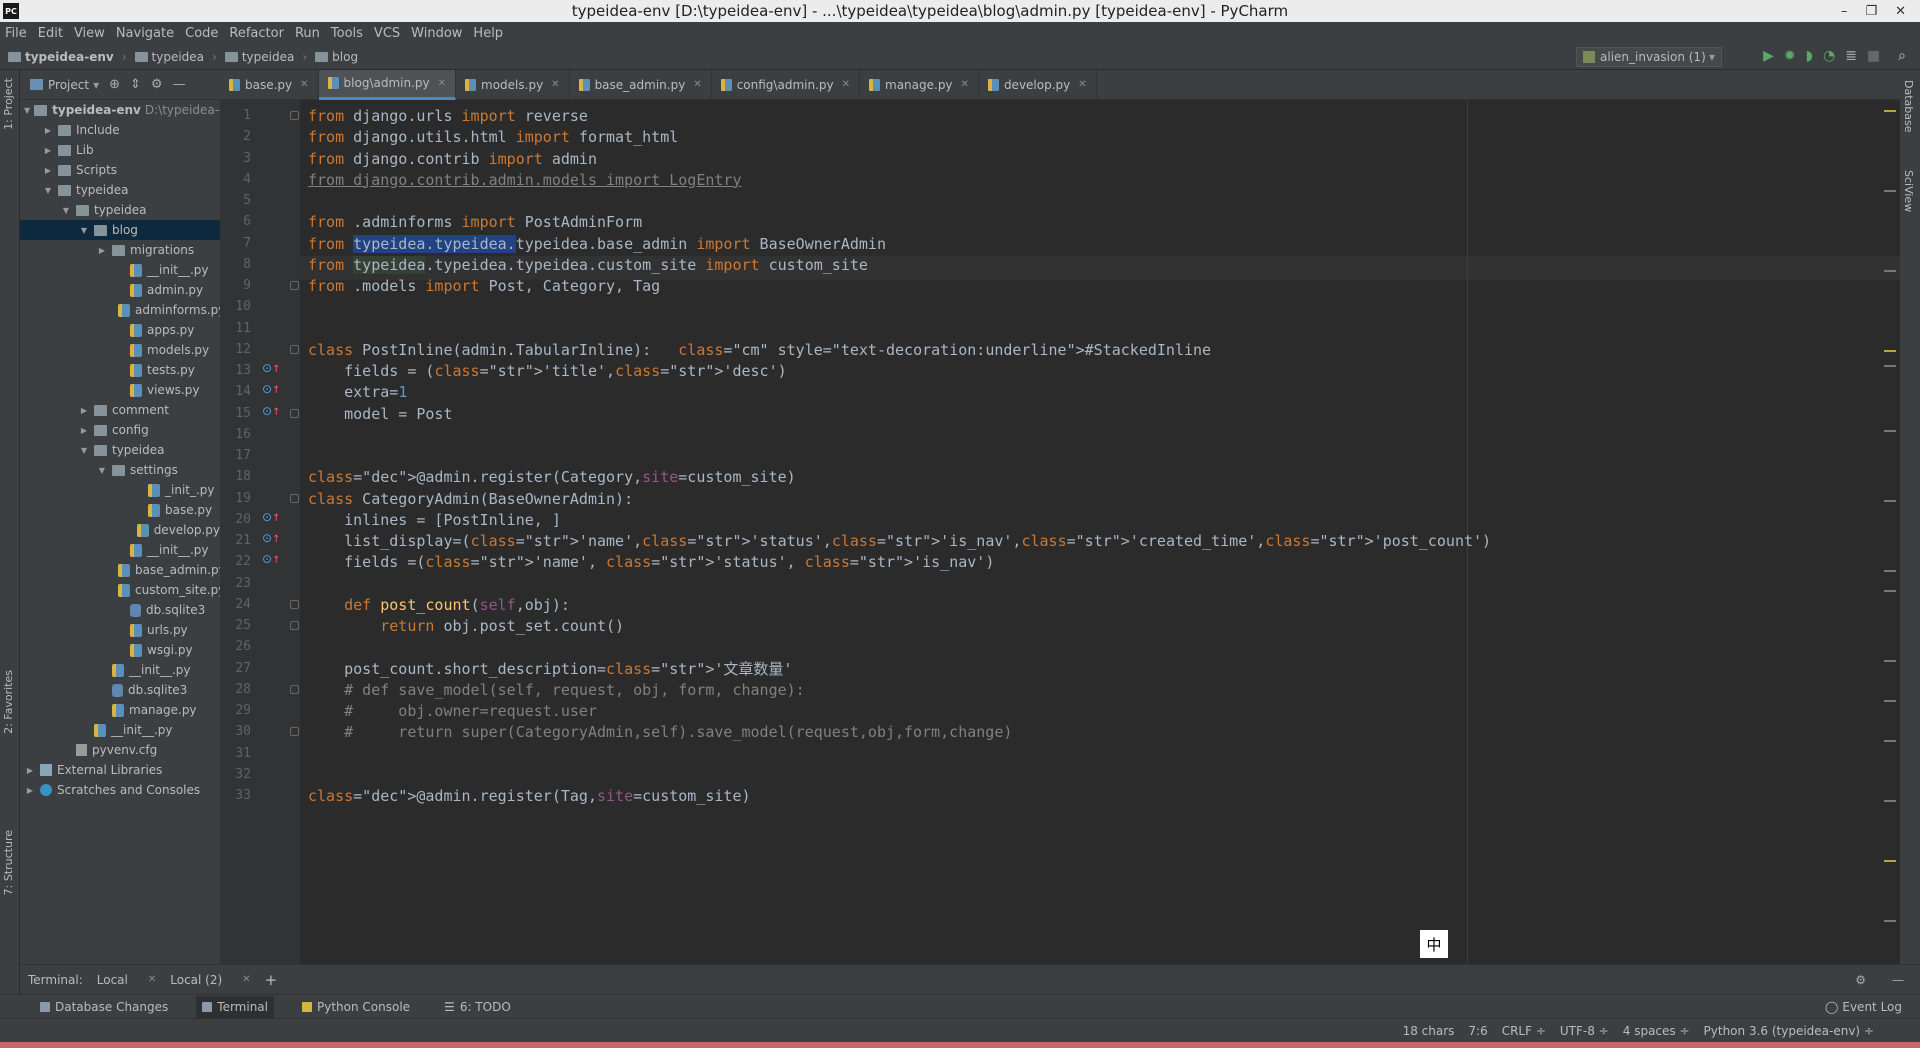  Describe the element at coordinates (1863, 1007) in the screenshot. I see `event-log-tool: ◯ Event Log` at that location.